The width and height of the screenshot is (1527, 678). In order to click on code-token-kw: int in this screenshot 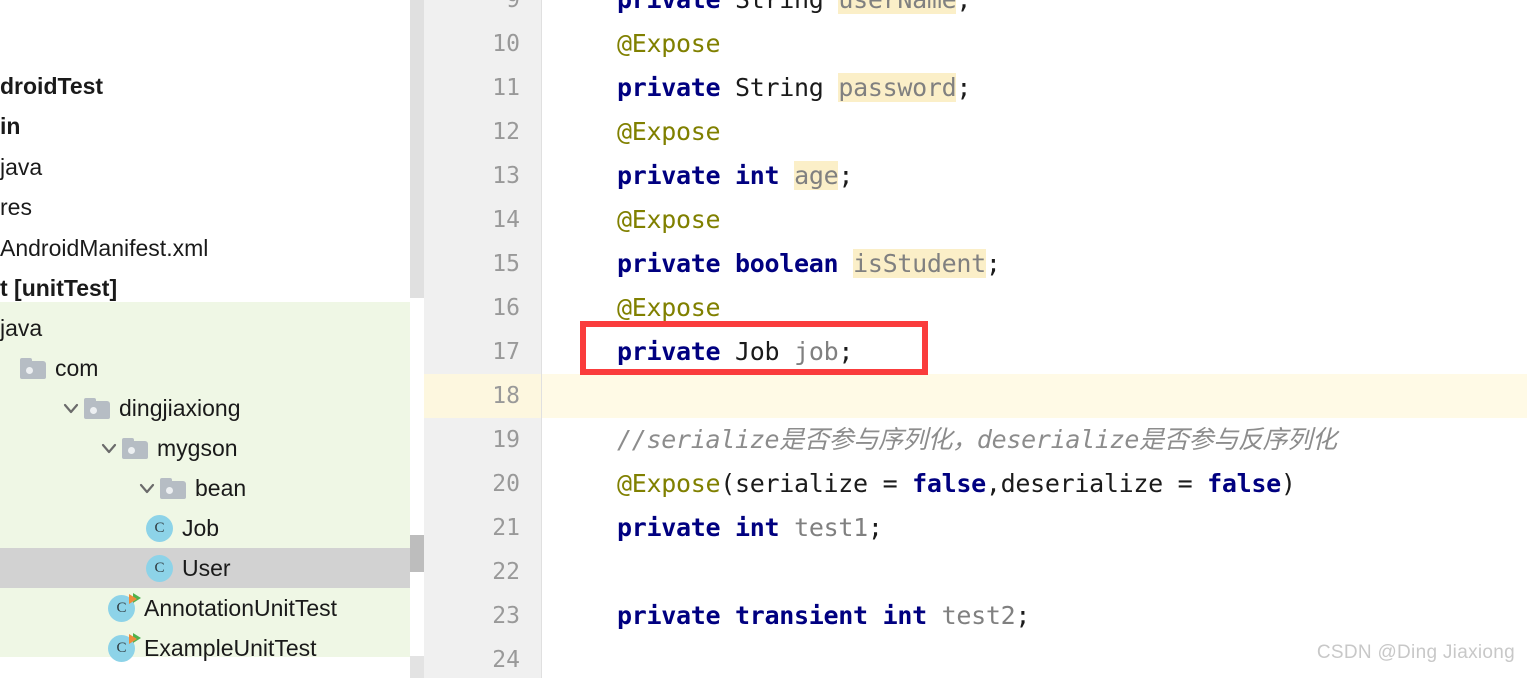, I will do `click(757, 175)`.